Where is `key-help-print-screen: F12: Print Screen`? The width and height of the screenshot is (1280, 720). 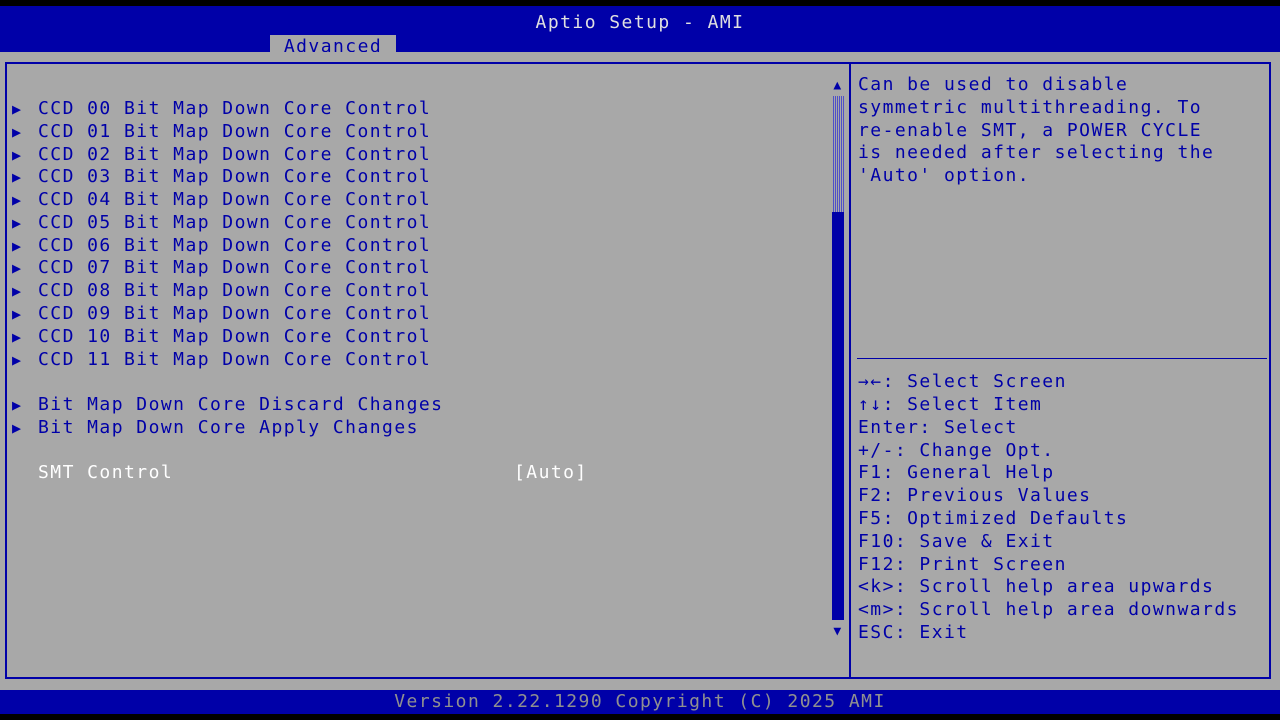 key-help-print-screen: F12: Print Screen is located at coordinates (962, 564).